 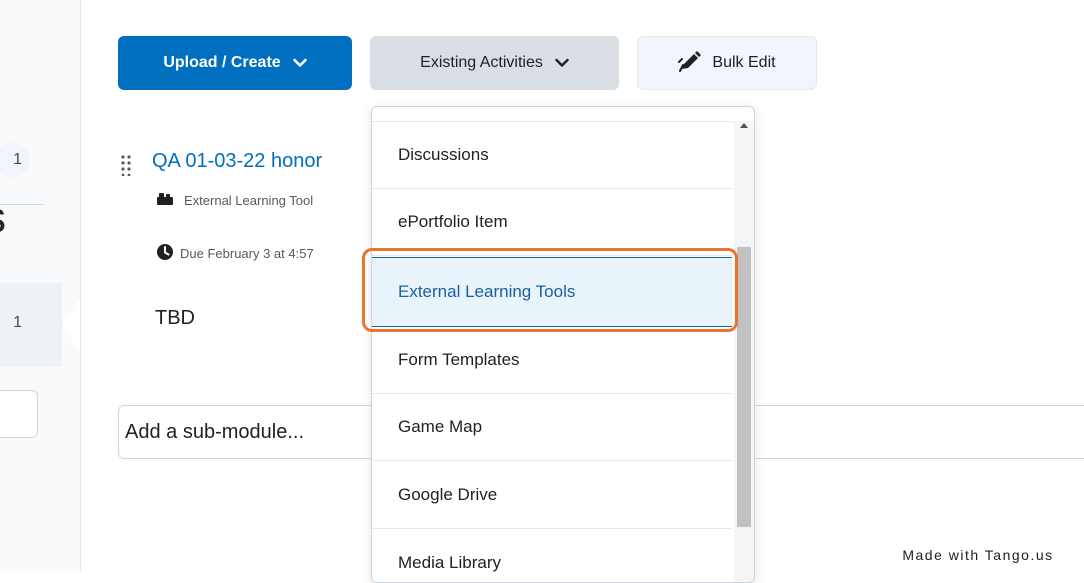 I want to click on puzzle-tool-icon, so click(x=165, y=200).